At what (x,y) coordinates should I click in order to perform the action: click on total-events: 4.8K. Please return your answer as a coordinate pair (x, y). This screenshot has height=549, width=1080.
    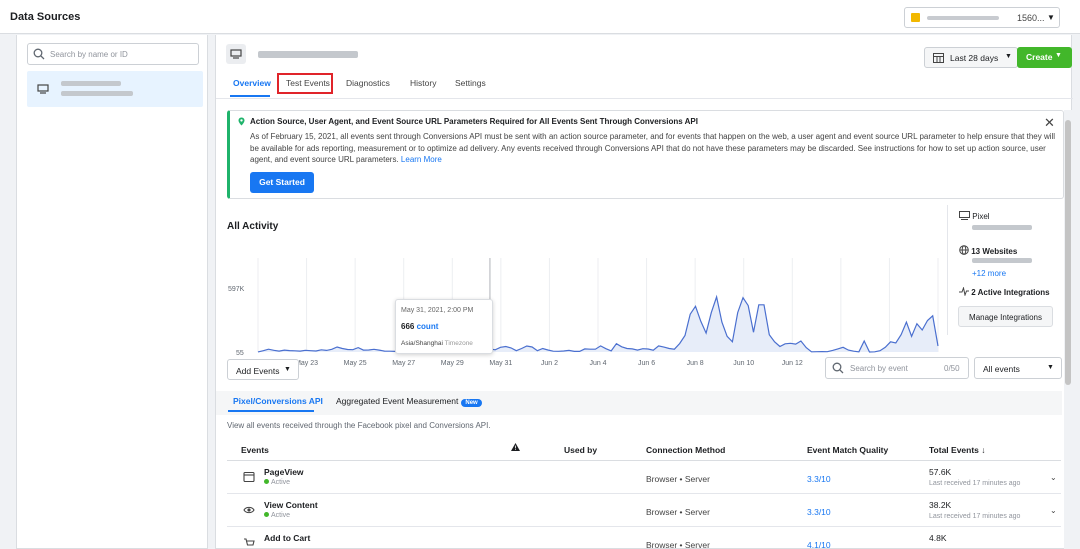
    Looking at the image, I should click on (938, 538).